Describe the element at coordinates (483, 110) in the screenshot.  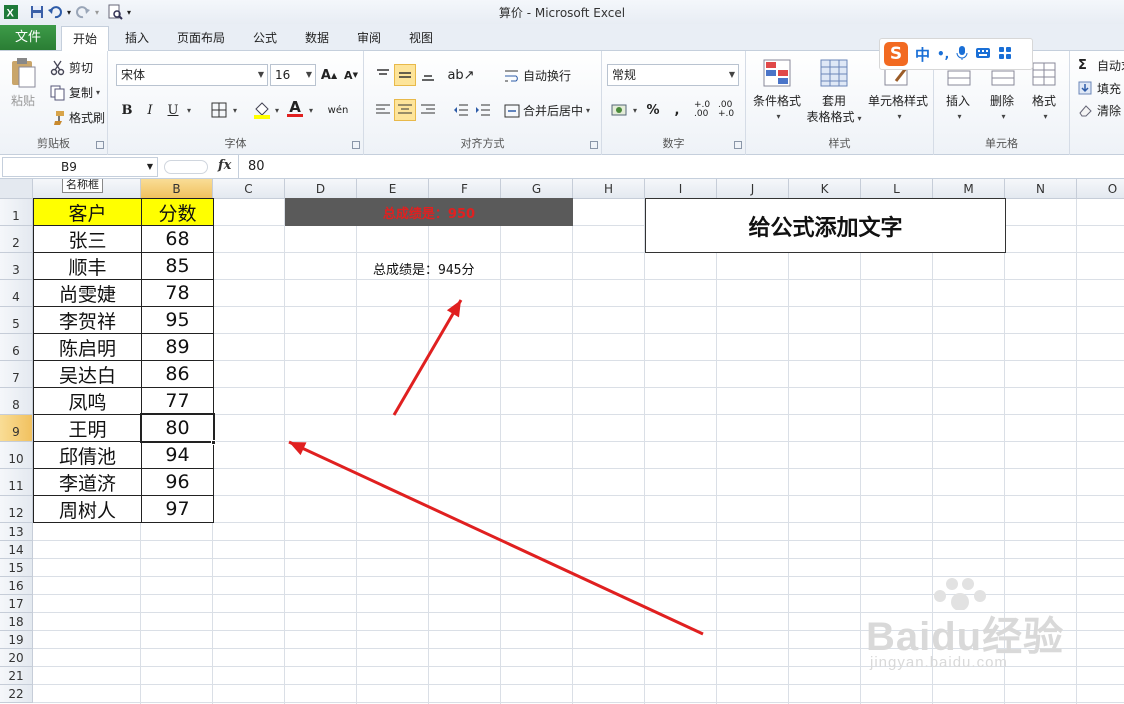
I see `increase-indent-button` at that location.